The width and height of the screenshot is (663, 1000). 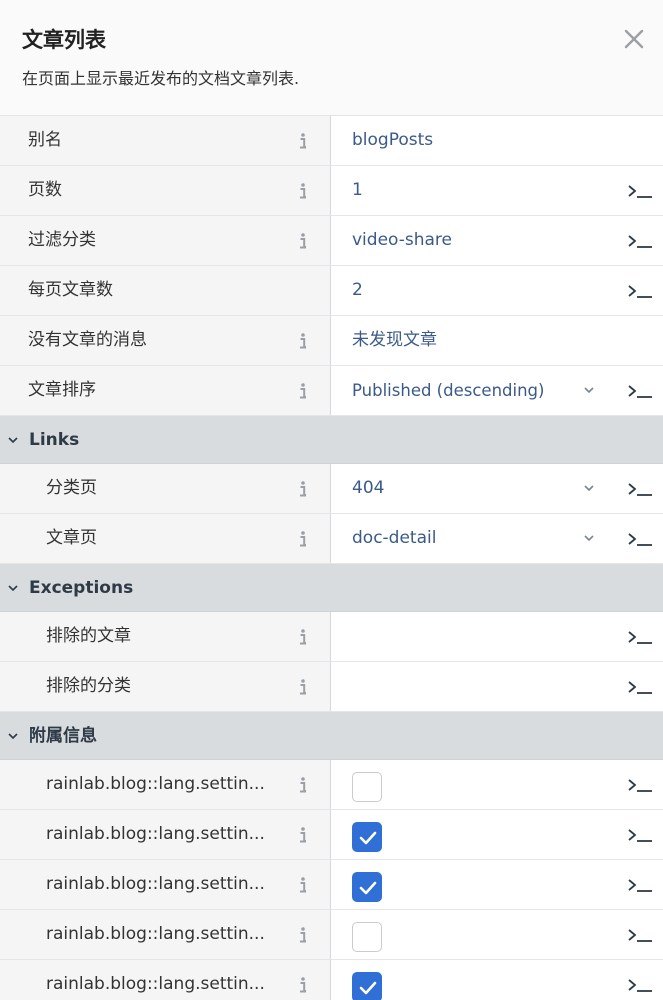 I want to click on property-value-cell: 未发现文章, so click(x=497, y=340).